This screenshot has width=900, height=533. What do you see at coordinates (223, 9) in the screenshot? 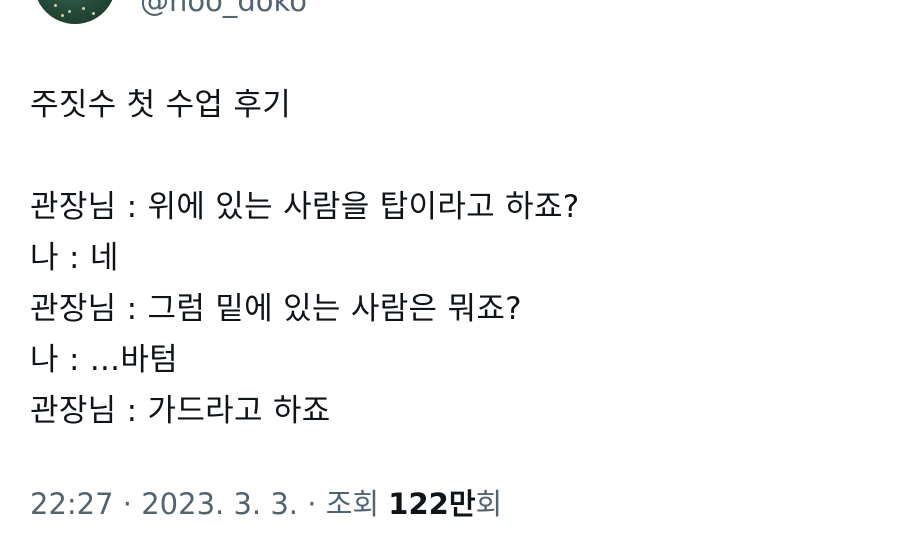
I see `user-handle: @noo_doko` at bounding box center [223, 9].